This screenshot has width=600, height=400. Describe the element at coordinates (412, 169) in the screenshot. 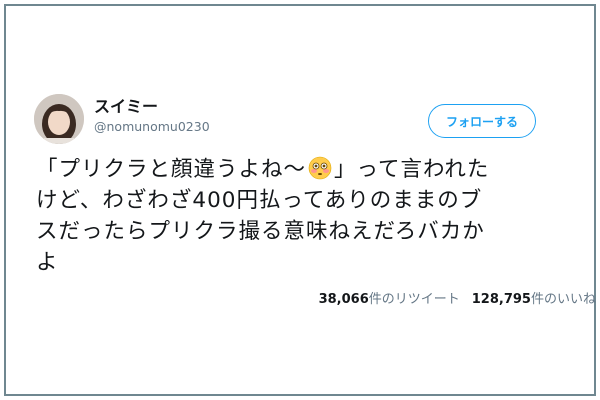

I see `tweet-line-1-part-b: 」って言われた` at that location.